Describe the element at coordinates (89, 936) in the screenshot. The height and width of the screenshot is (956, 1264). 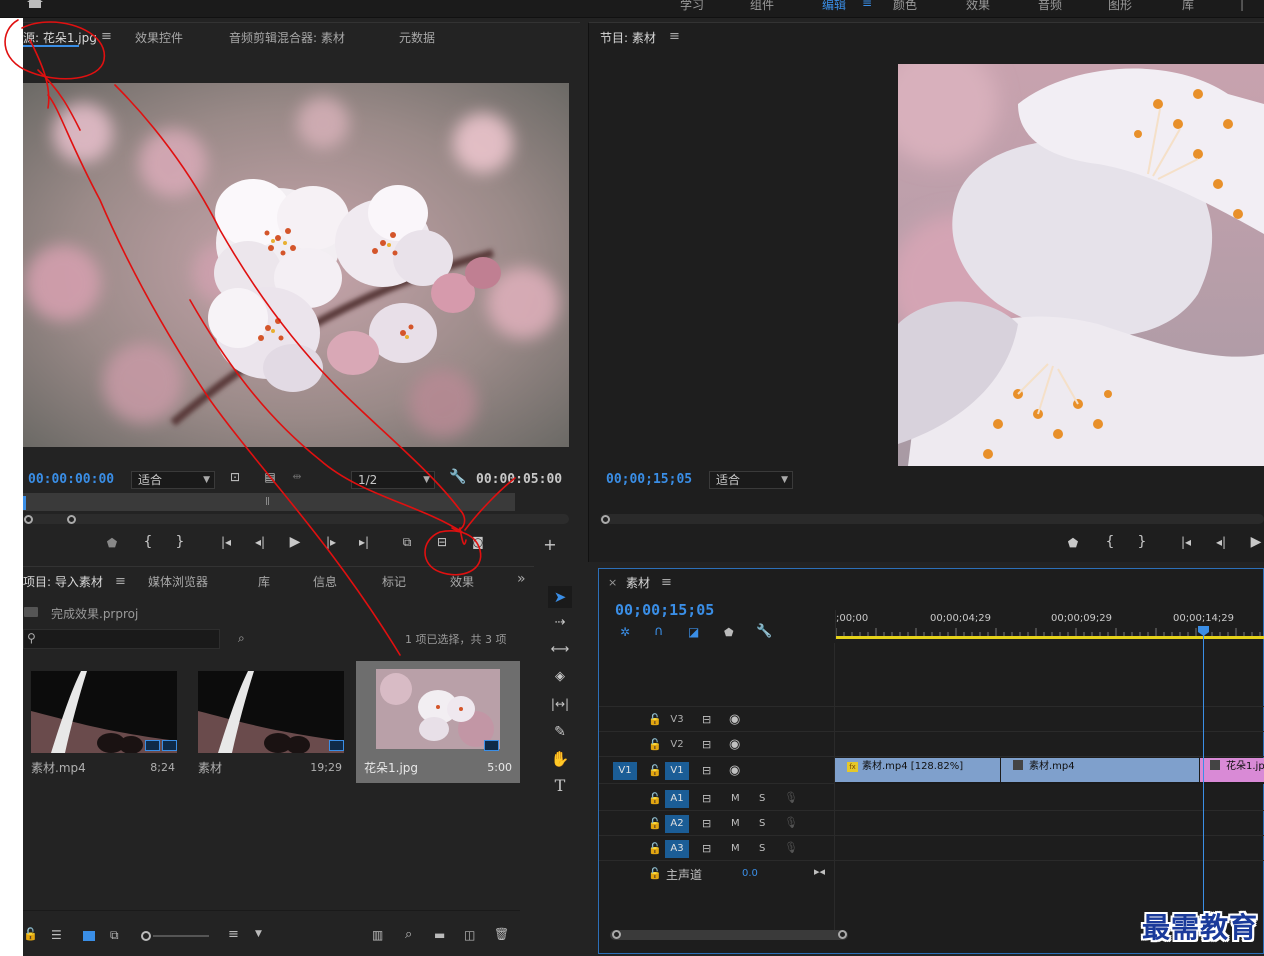
I see `icon-view-icon` at that location.